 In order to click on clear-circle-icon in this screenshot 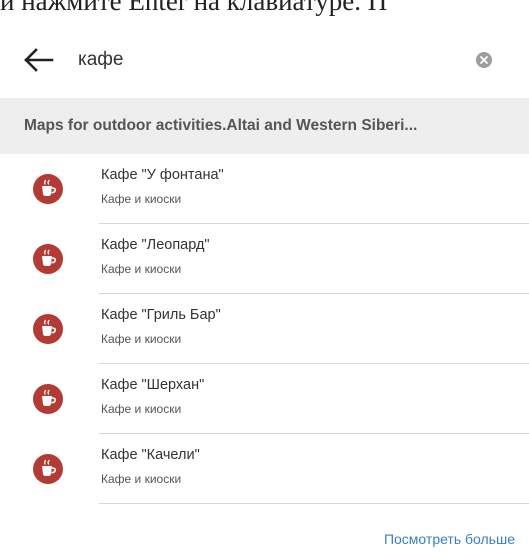, I will do `click(484, 60)`.